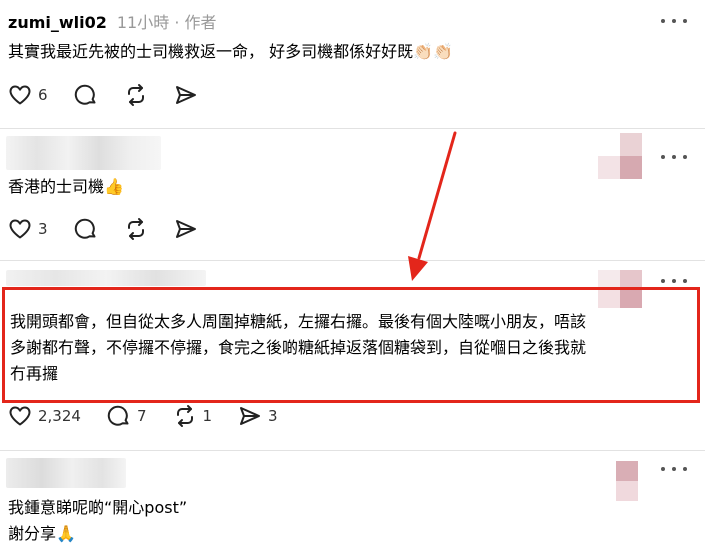 The image size is (705, 552). I want to click on like-count: 6, so click(43, 95).